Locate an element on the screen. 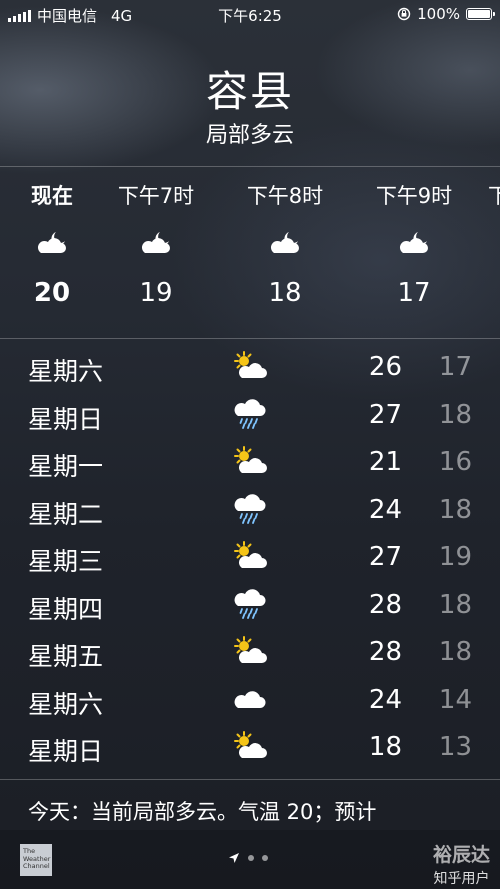 The height and width of the screenshot is (889, 500). watermark-title: 裕辰达 is located at coordinates (461, 855).